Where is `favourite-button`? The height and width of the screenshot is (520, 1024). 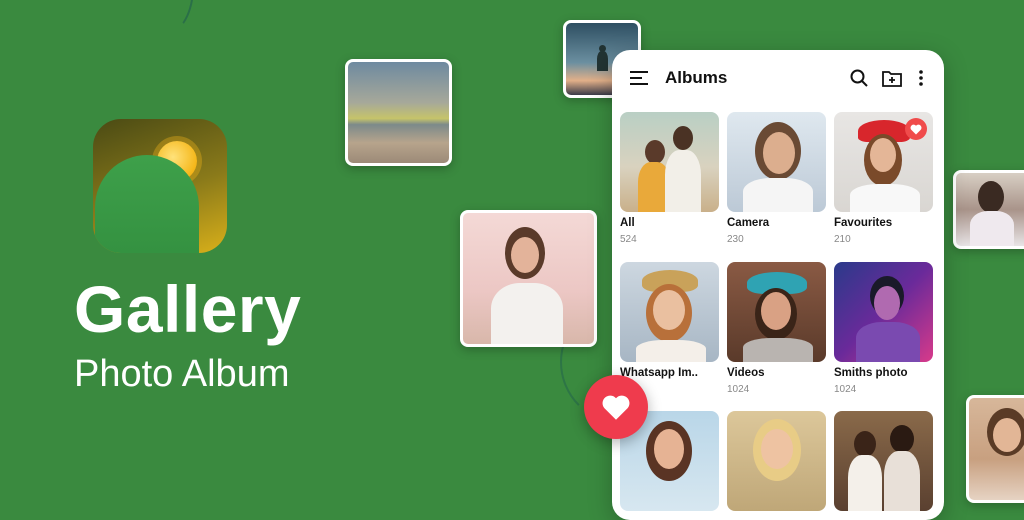
favourite-button is located at coordinates (616, 407).